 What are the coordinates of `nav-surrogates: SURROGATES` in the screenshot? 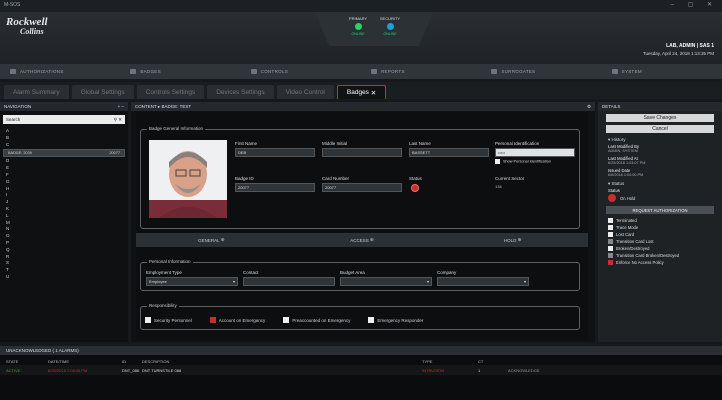 It's located at (541, 71).